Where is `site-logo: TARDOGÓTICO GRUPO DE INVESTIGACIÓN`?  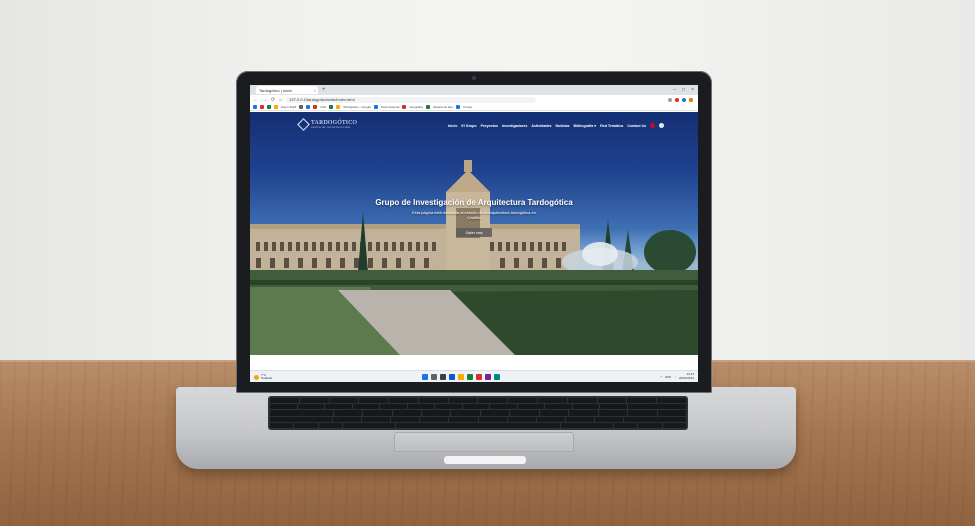
site-logo: TARDOGÓTICO GRUPO DE INVESTIGACIÓN is located at coordinates (327, 124).